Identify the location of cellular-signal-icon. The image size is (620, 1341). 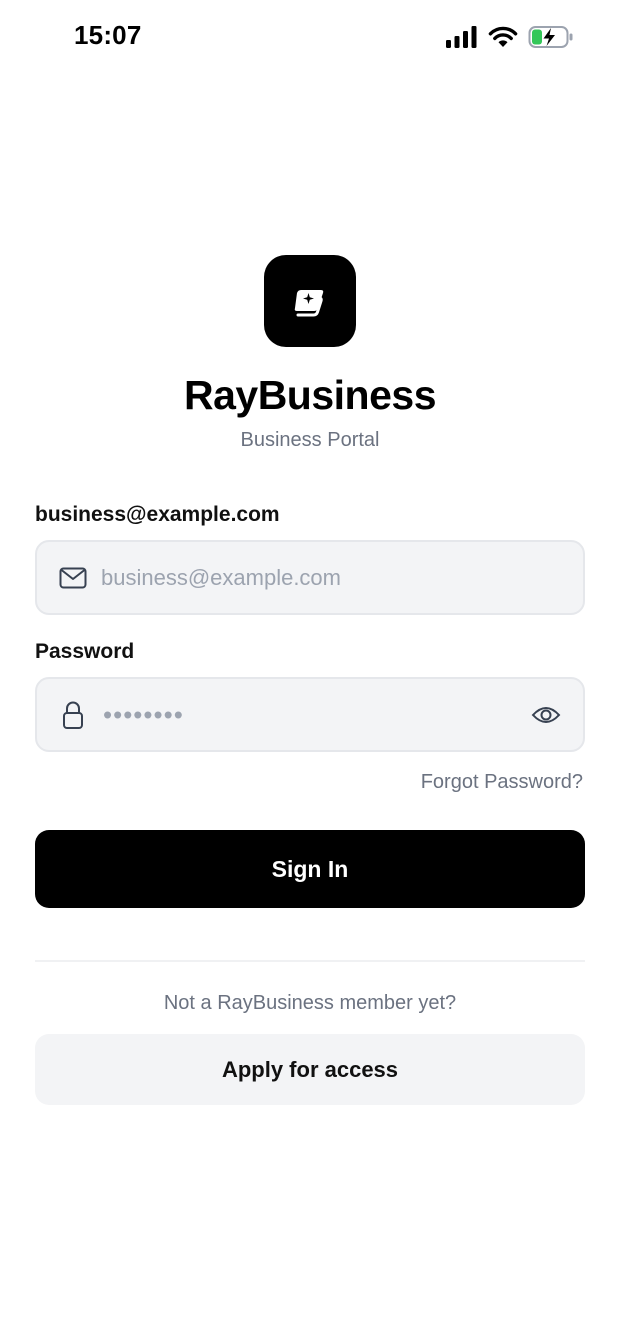
(461, 37).